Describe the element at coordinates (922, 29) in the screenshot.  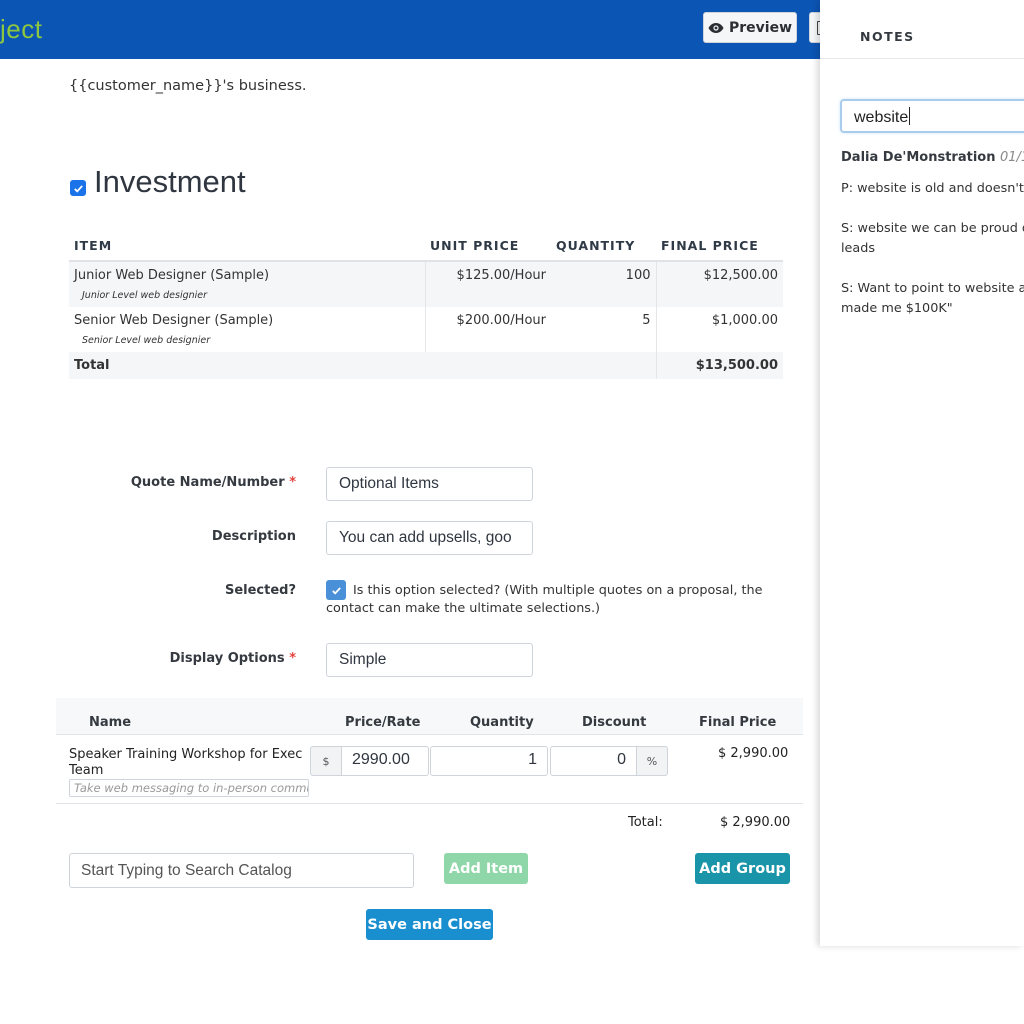
I see `notes-header: NOTES` at that location.